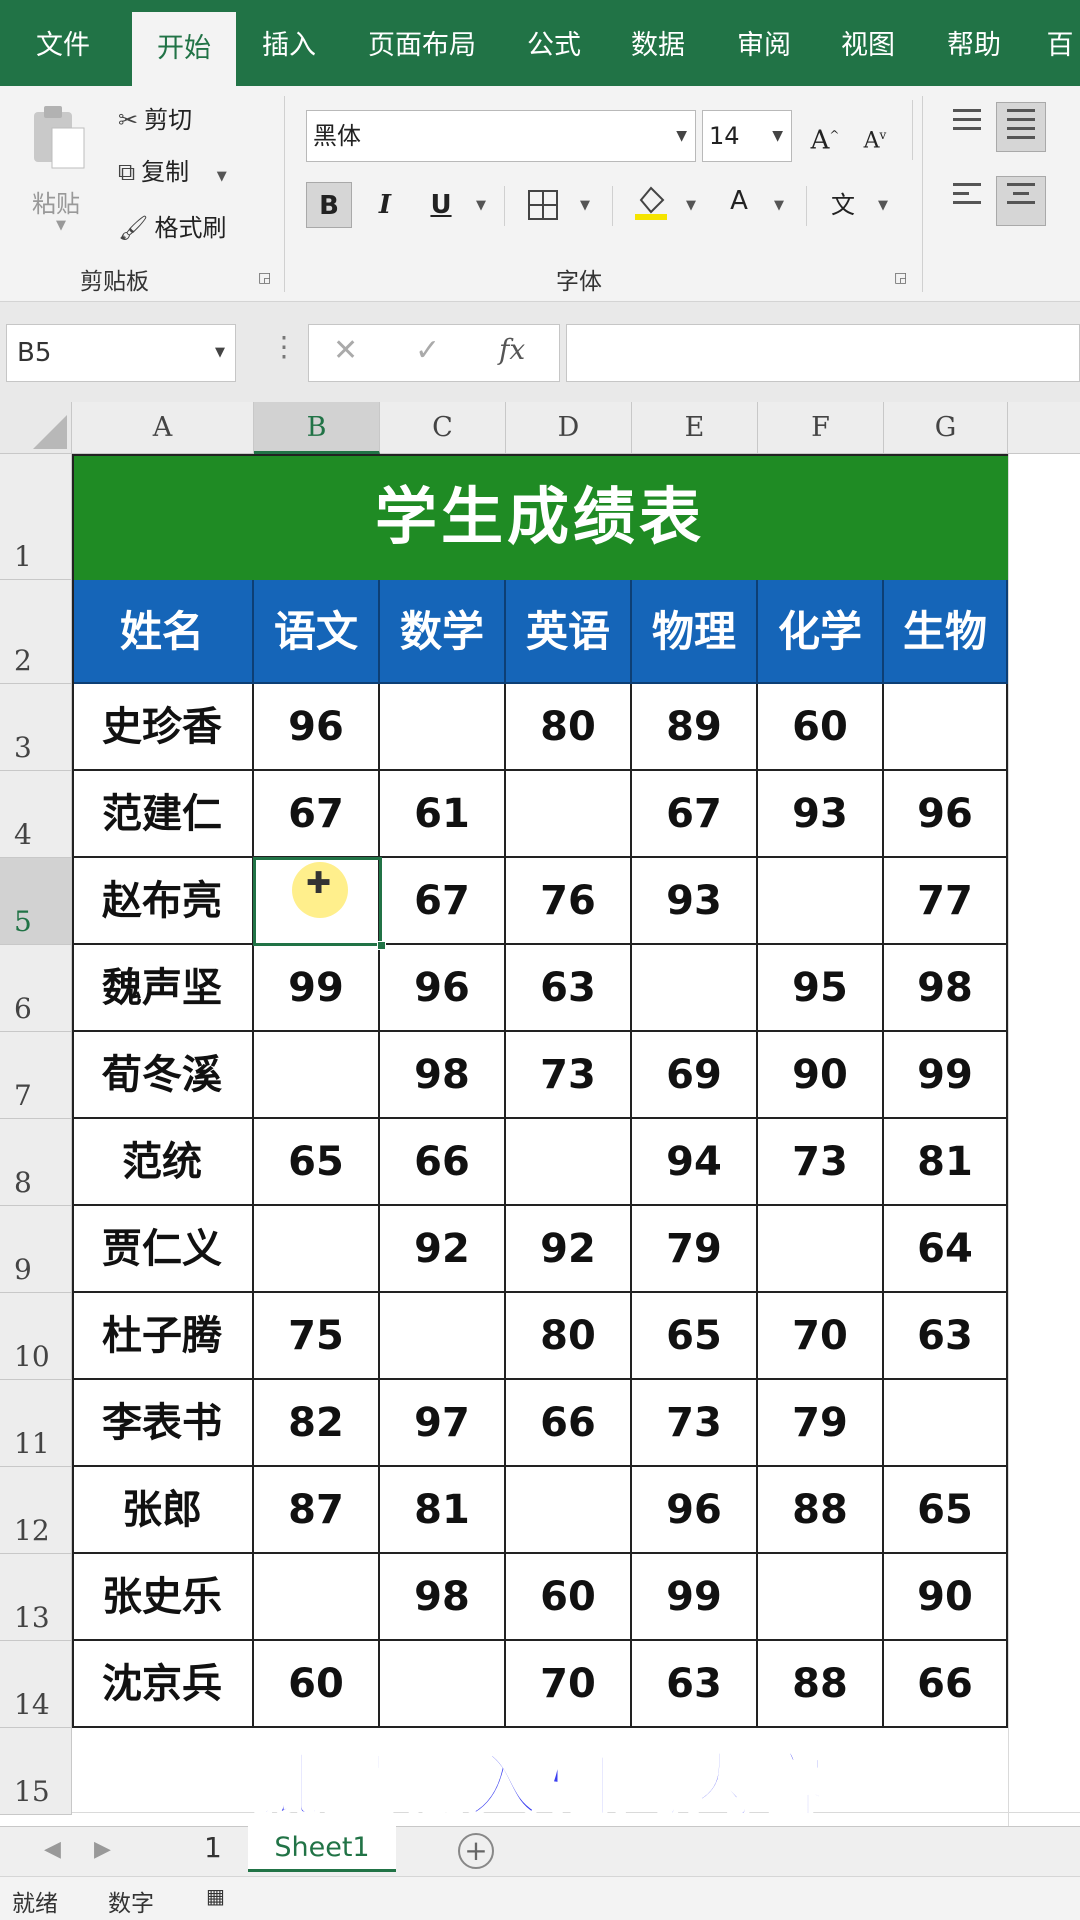  Describe the element at coordinates (163, 1597) in the screenshot. I see `student-name-cell: 张史乐` at that location.